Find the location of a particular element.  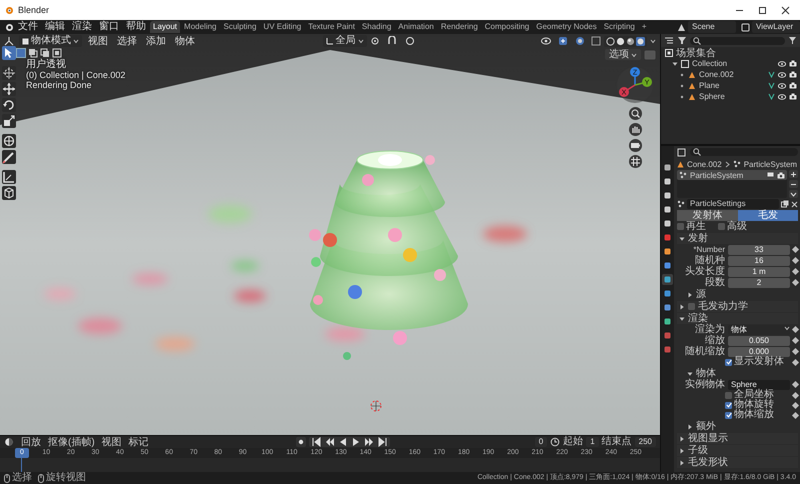

number-field: 16 is located at coordinates (759, 261).